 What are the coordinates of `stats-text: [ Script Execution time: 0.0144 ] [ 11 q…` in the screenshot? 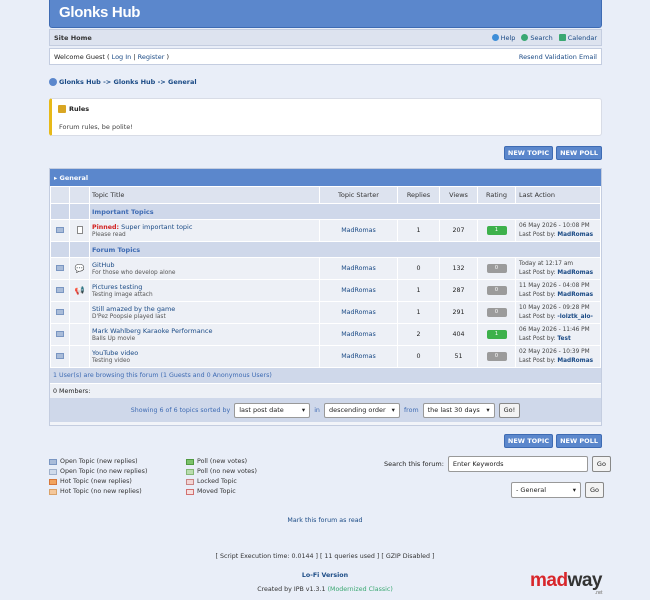 It's located at (325, 556).